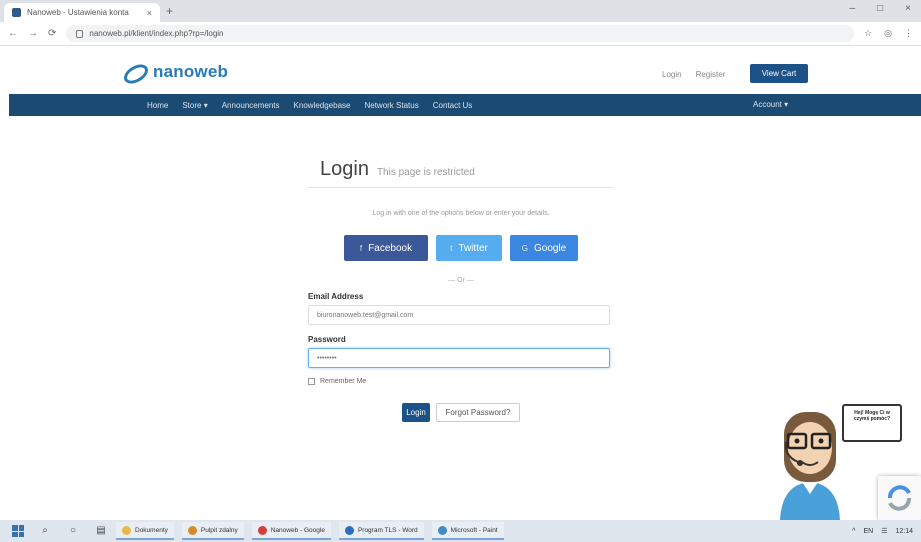  Describe the element at coordinates (327, 358) in the screenshot. I see `password-value: ••••••••` at that location.